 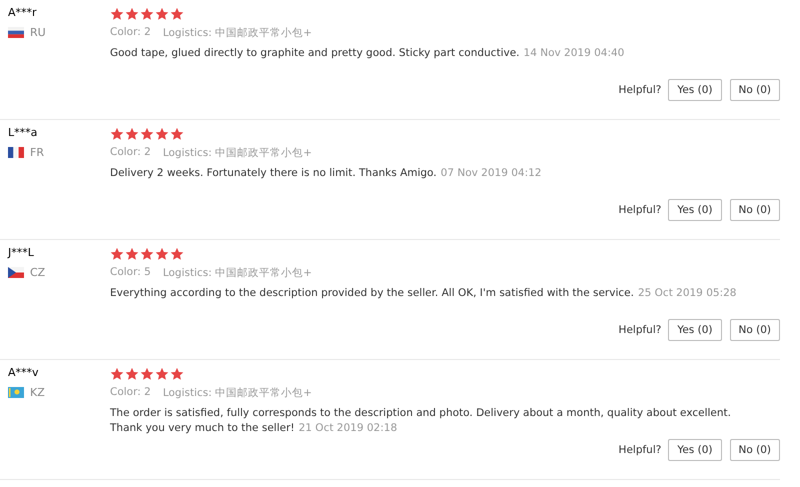 I want to click on color-info: Color: 5, so click(x=130, y=273).